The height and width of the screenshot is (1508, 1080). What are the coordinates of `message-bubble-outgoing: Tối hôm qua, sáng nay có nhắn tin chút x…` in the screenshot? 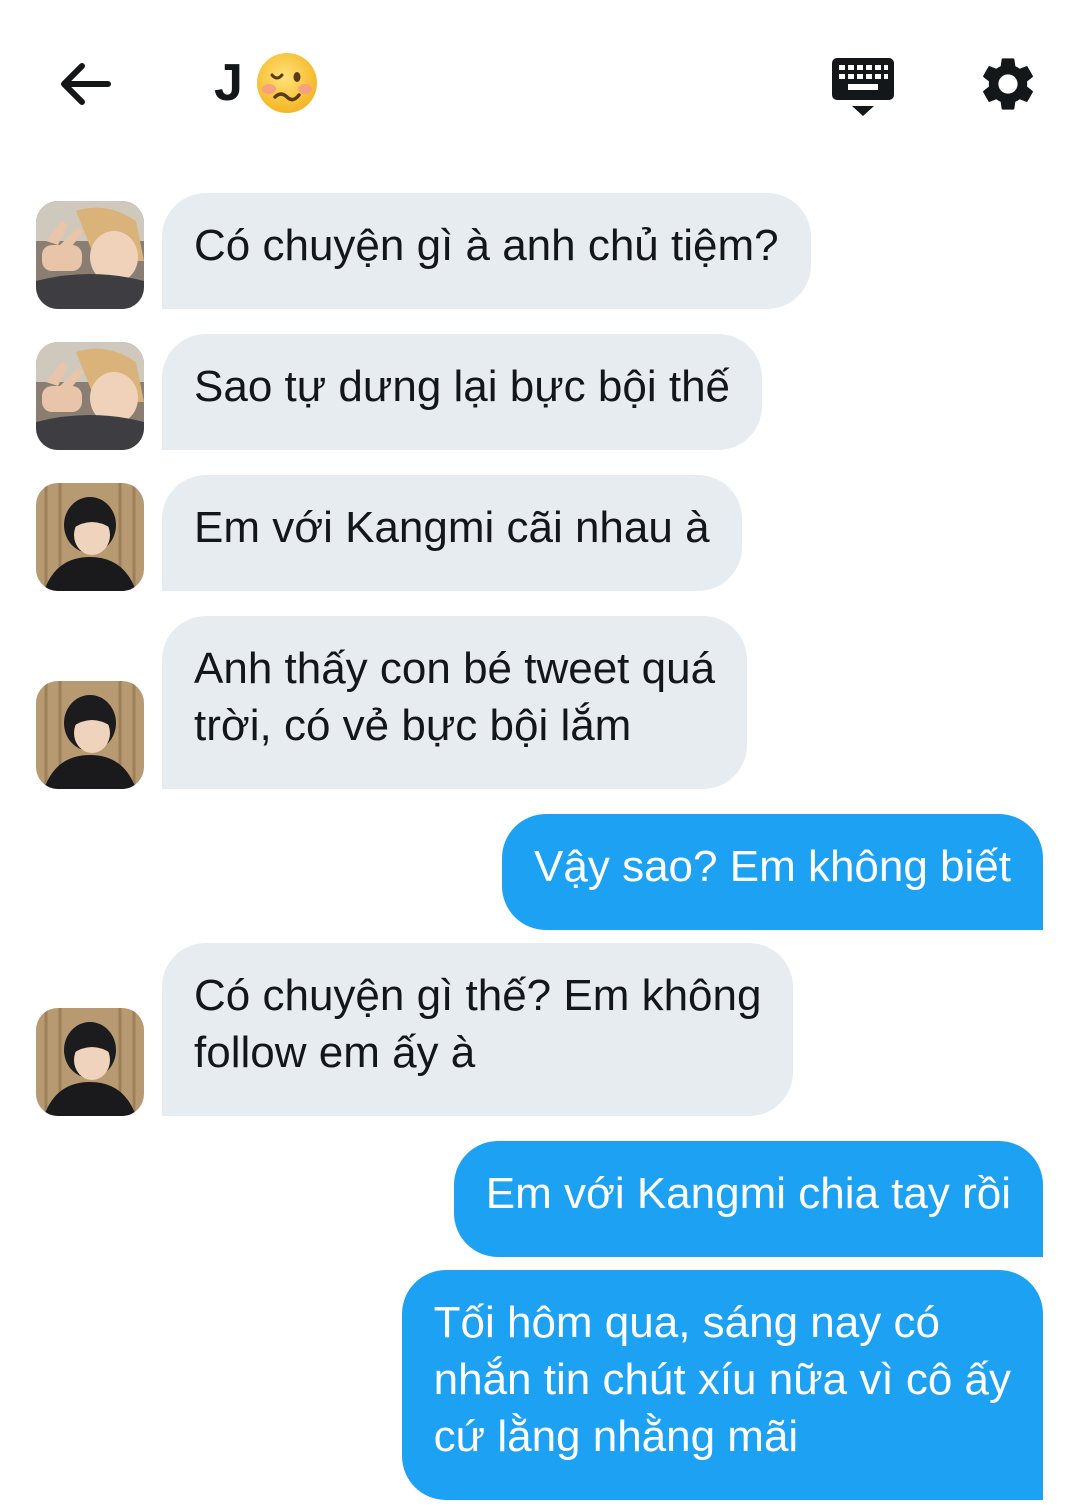 It's located at (722, 1385).